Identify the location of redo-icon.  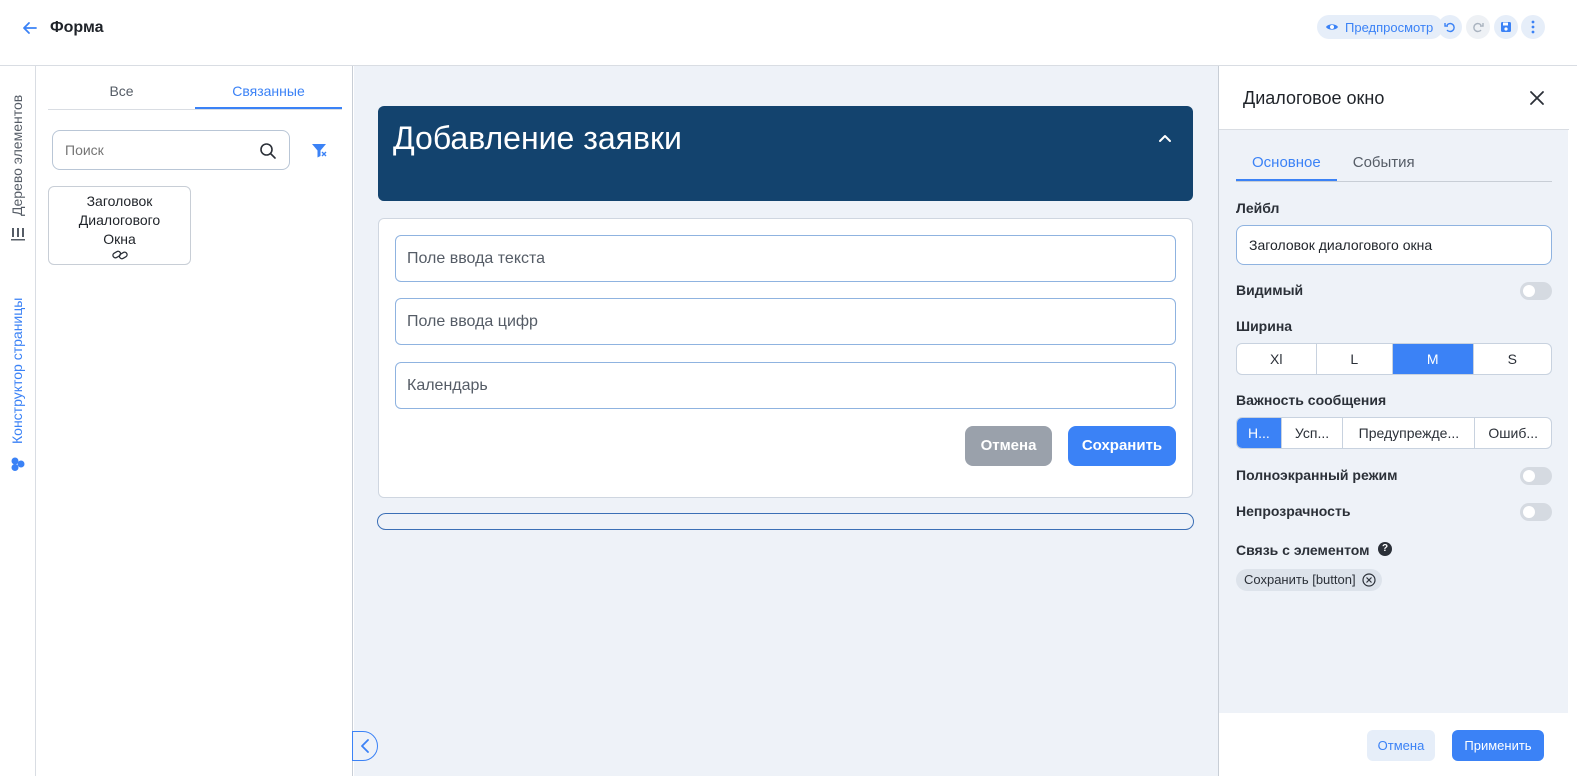
(1478, 27).